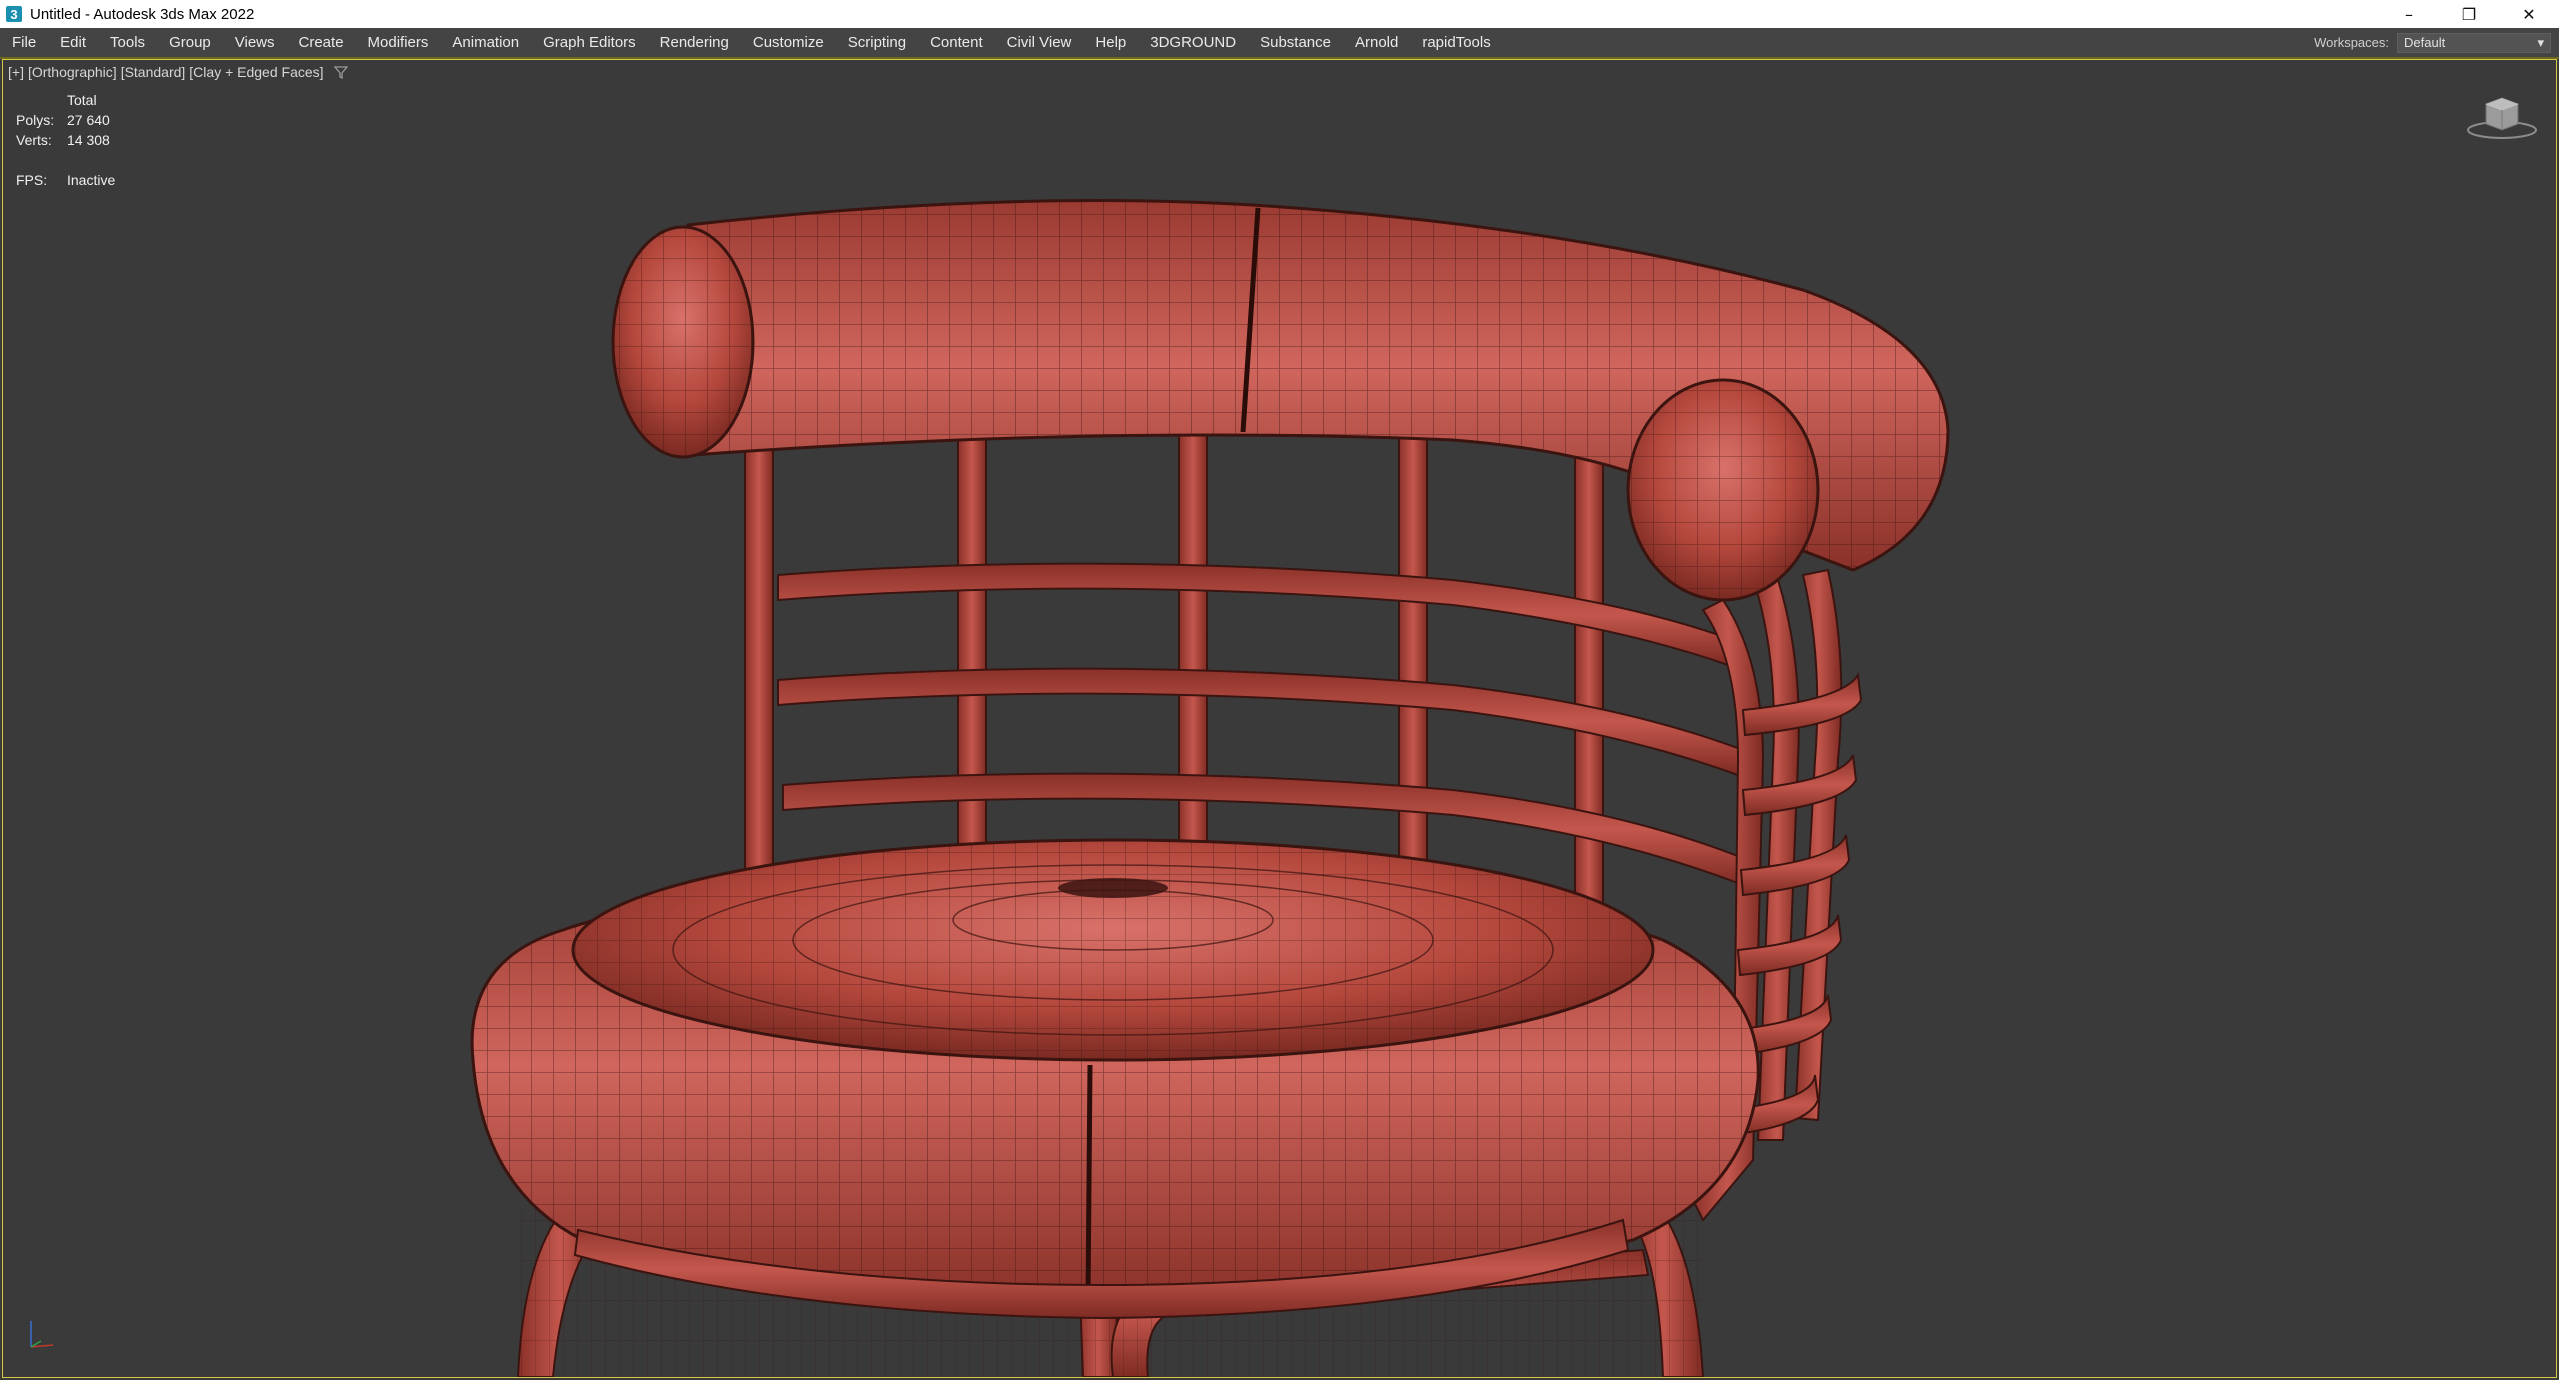 Image resolution: width=2559 pixels, height=1380 pixels. I want to click on menu-help: Help, so click(1110, 42).